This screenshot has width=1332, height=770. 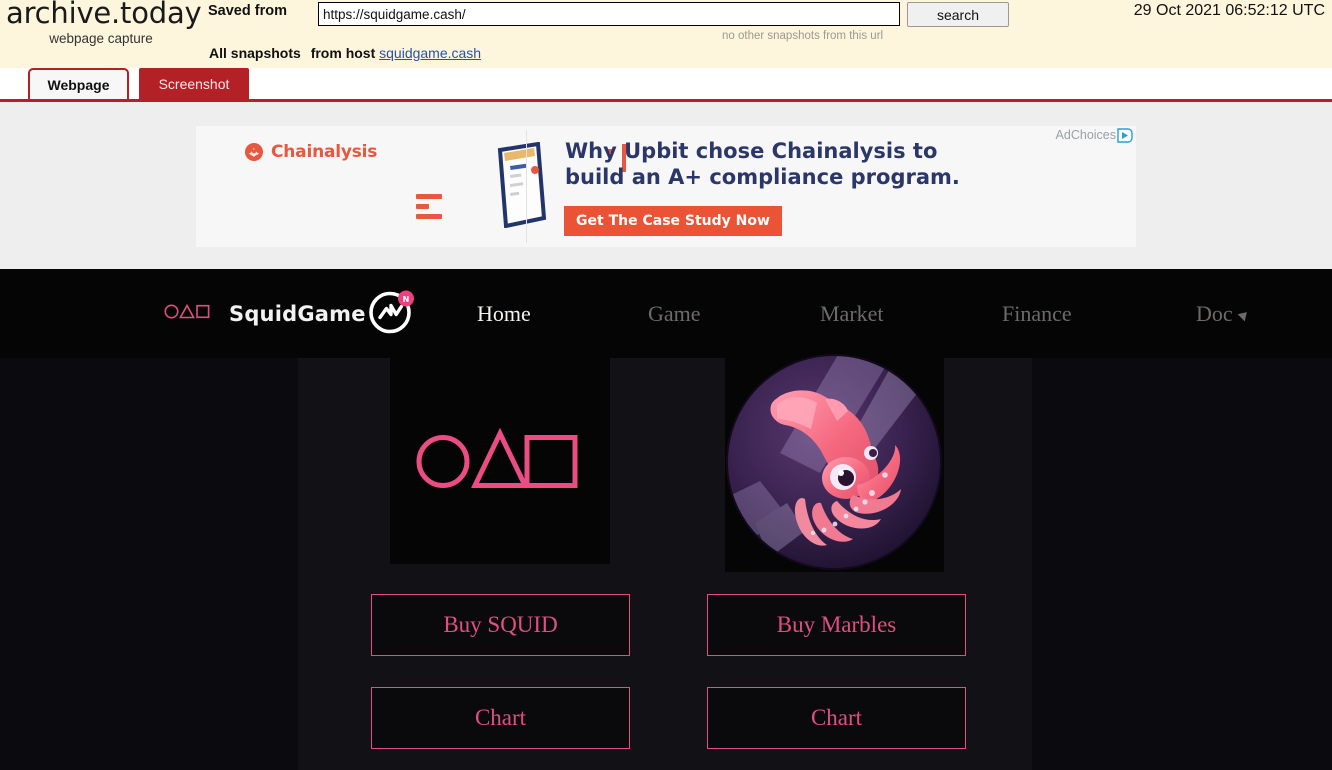 What do you see at coordinates (247, 11) in the screenshot?
I see `saved-from-label: Saved from` at bounding box center [247, 11].